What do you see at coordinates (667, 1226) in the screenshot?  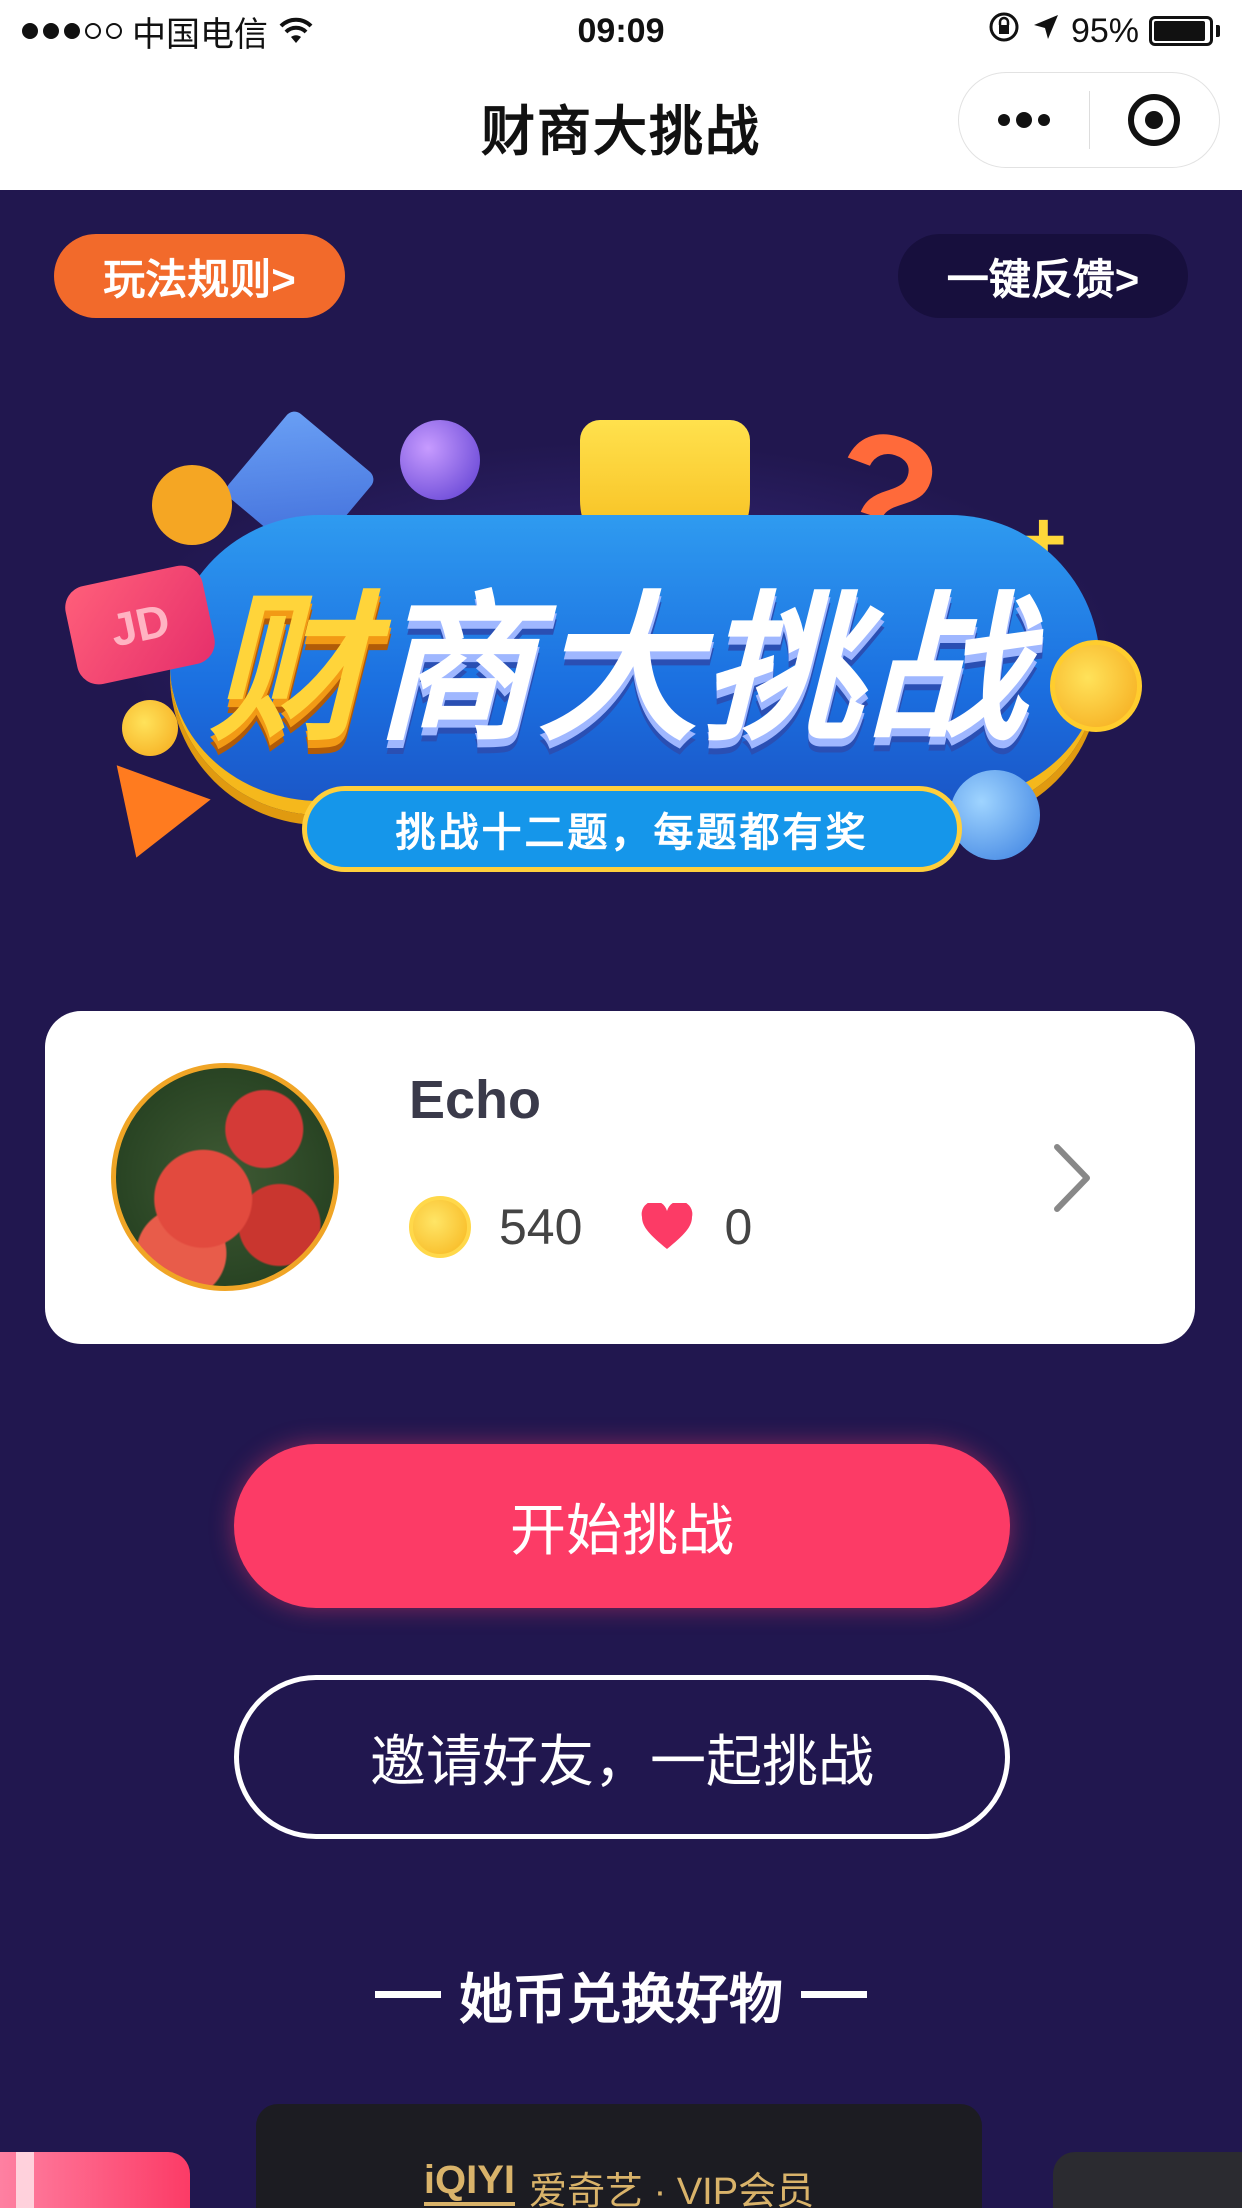 I see `heart-icon` at bounding box center [667, 1226].